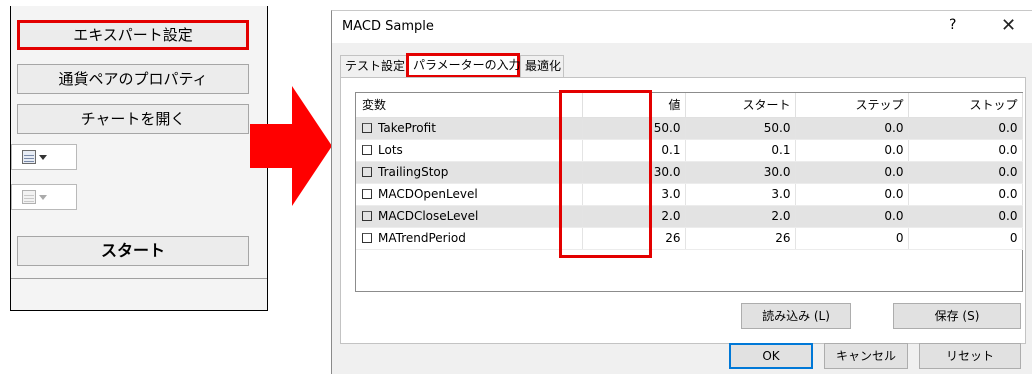 The height and width of the screenshot is (374, 1032). I want to click on table-row: TakeProfit 50.0 50.0 0.0 0.0, so click(689, 128).